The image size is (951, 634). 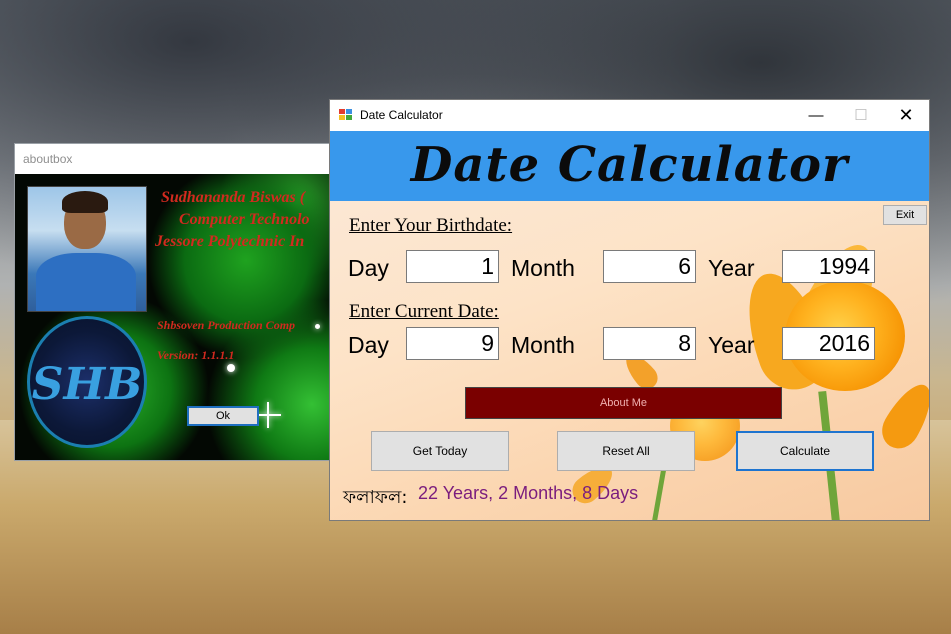 I want to click on author-name: Sudhananda Biswas (, so click(x=233, y=197).